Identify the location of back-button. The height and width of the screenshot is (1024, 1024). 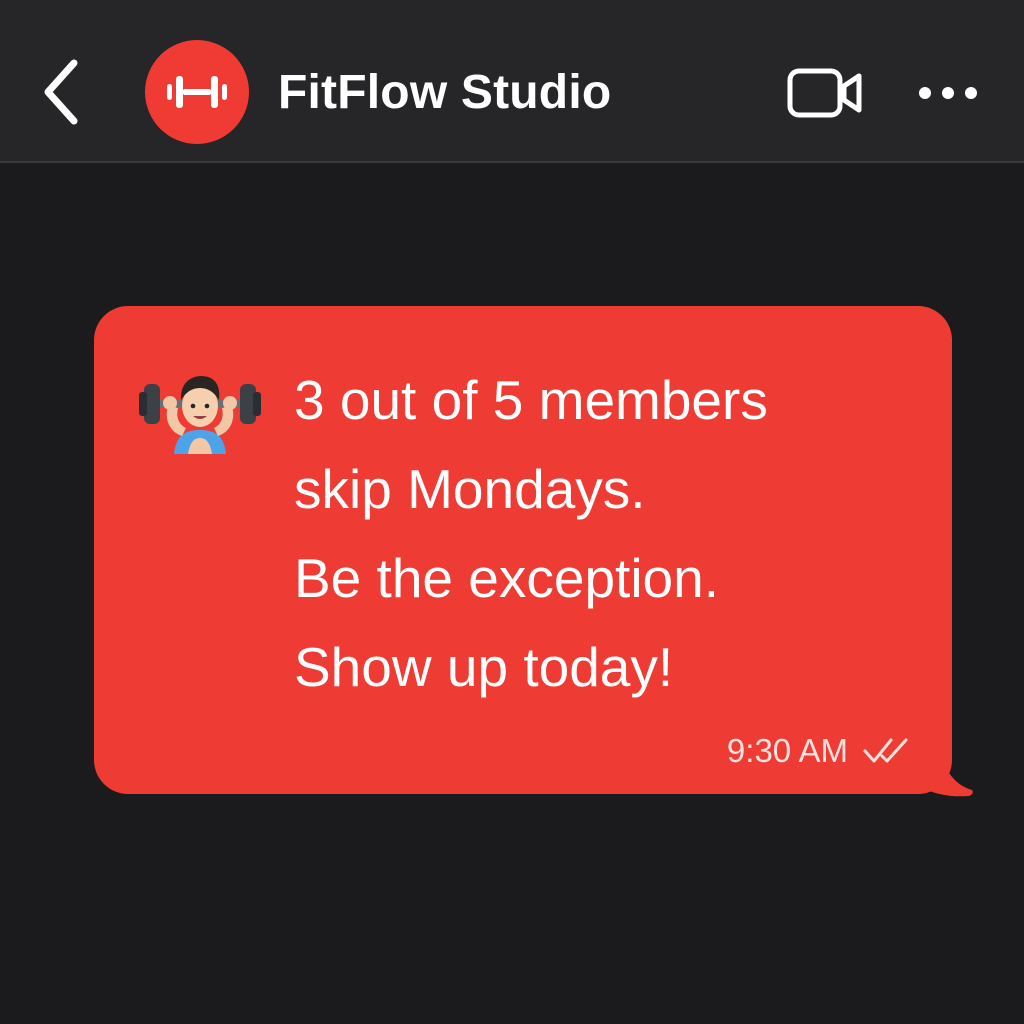
(62, 92).